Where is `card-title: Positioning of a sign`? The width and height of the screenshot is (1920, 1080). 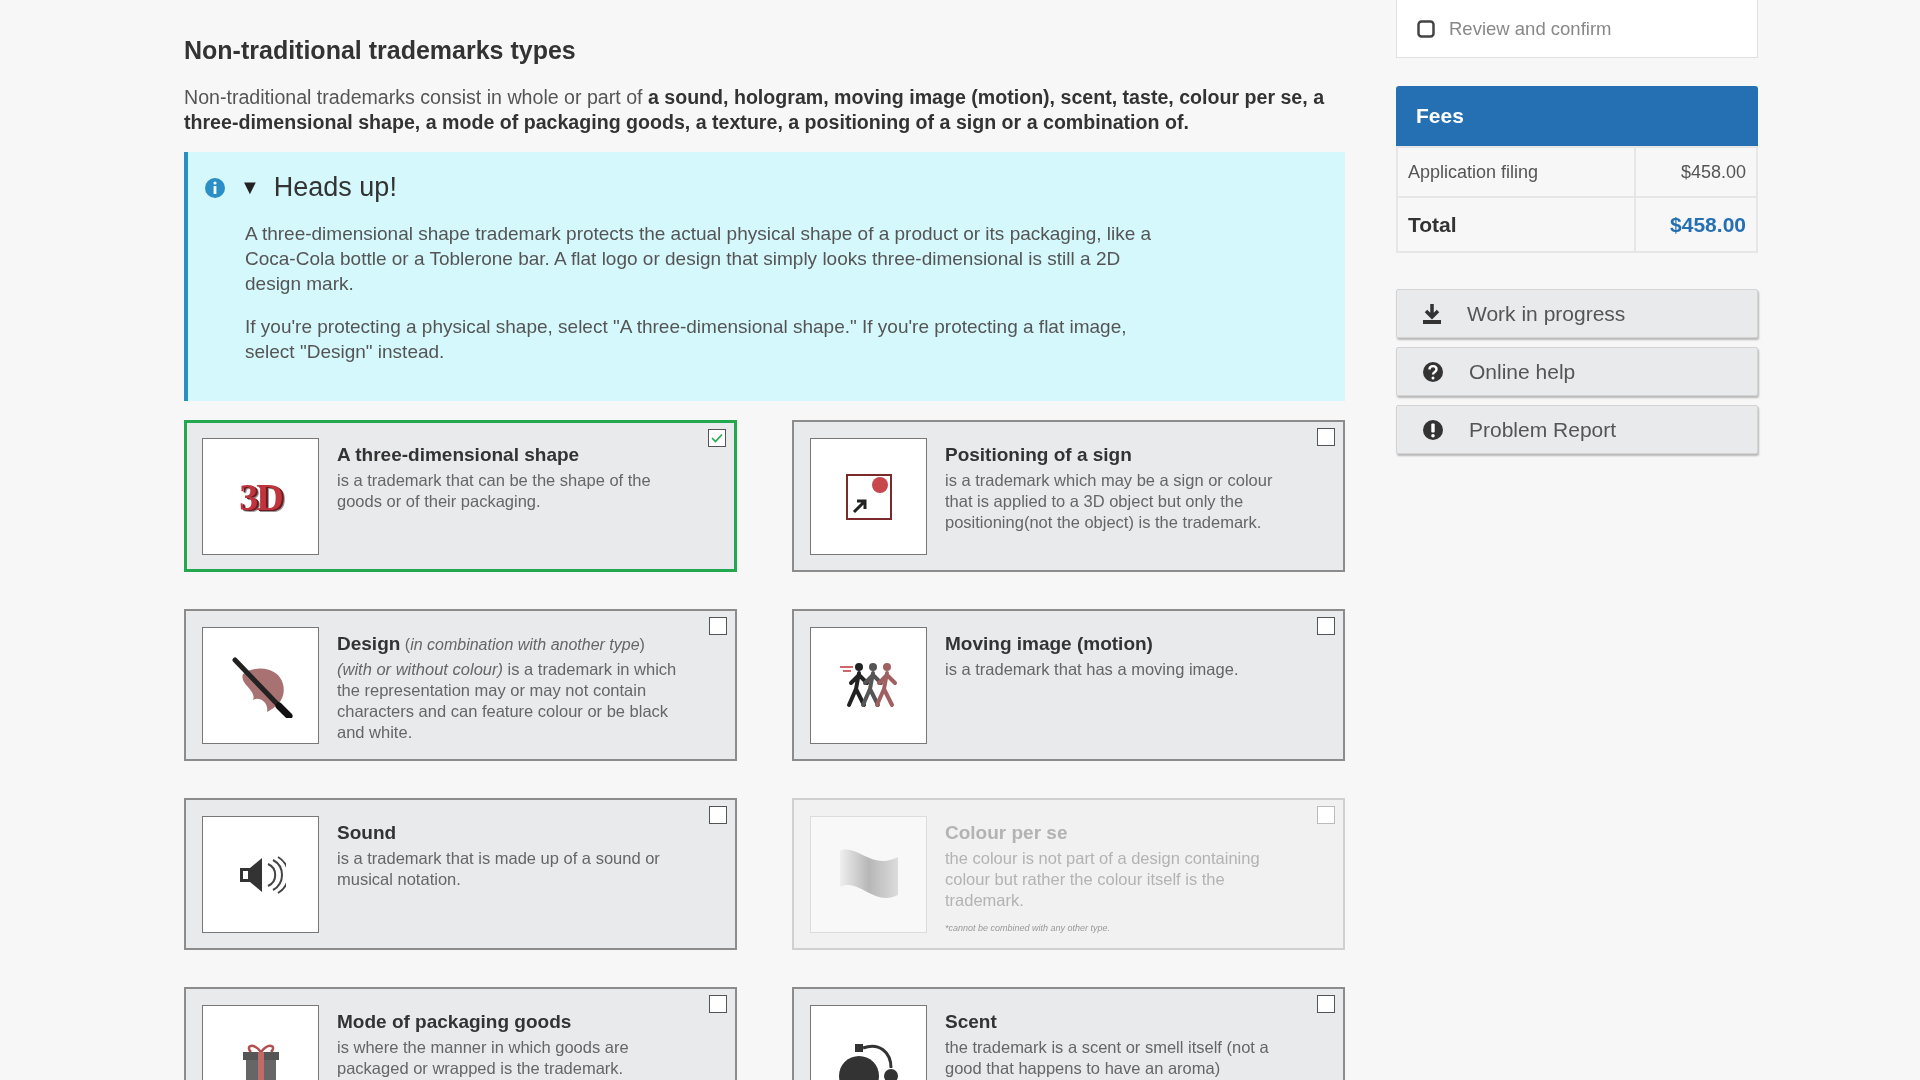
card-title: Positioning of a sign is located at coordinates (1038, 454).